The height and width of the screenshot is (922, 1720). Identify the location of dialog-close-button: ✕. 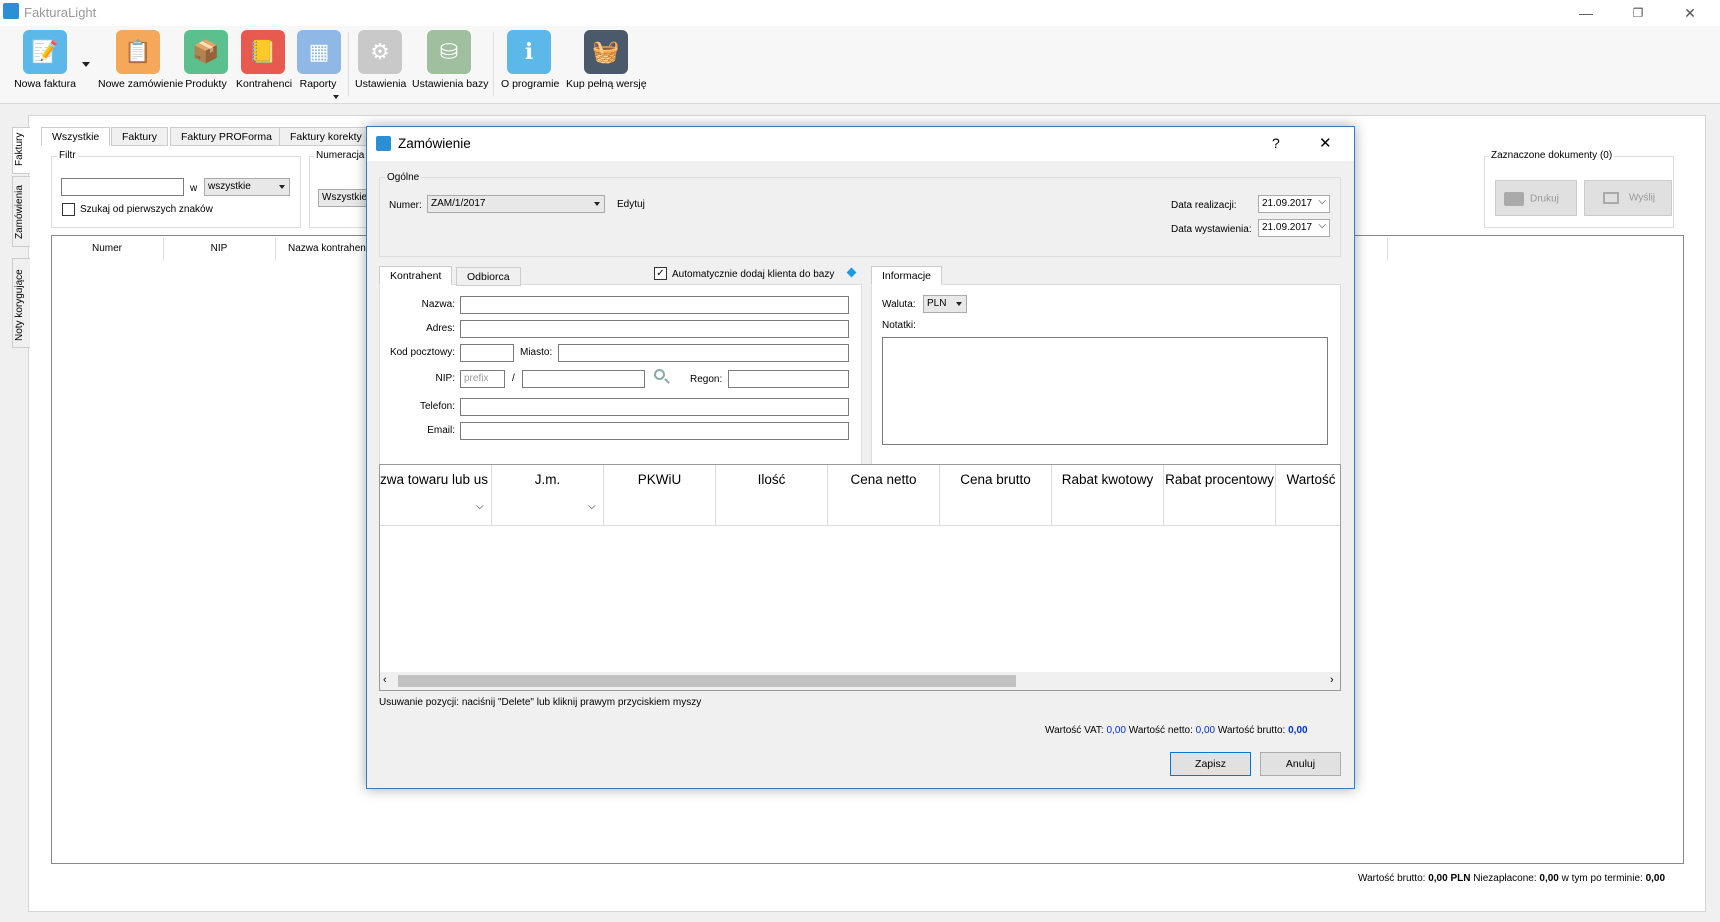
(1325, 143).